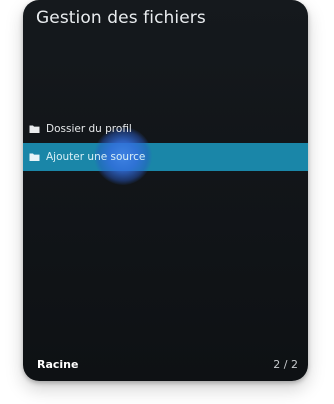 This screenshot has height=404, width=334. What do you see at coordinates (285, 364) in the screenshot?
I see `page-indicator: 2 / 2` at bounding box center [285, 364].